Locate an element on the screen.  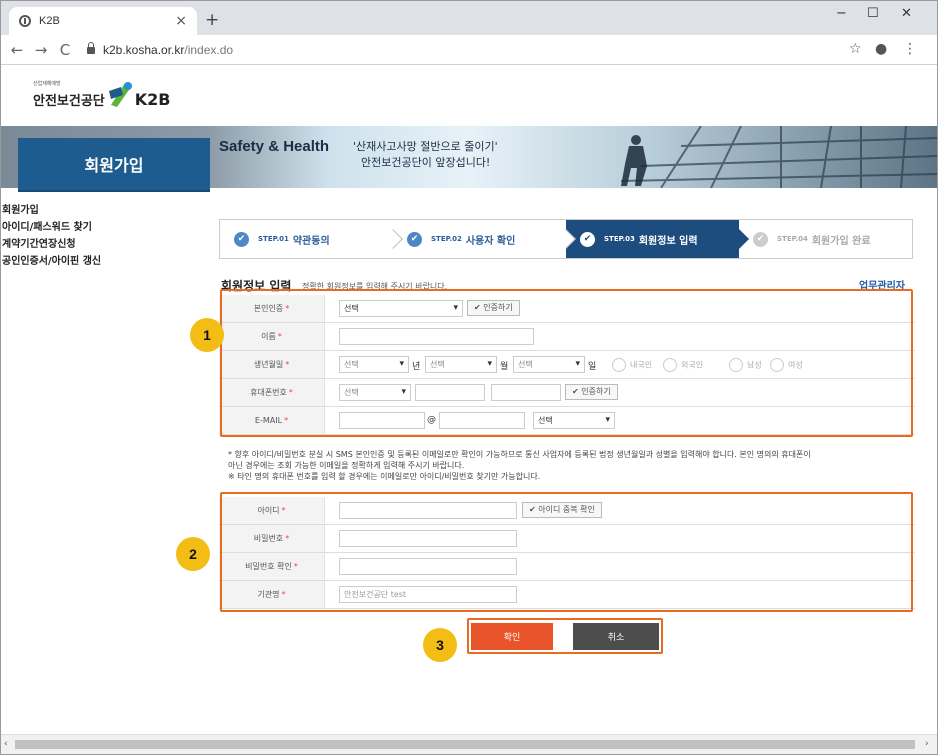
hero-message-line1: '산재사고사망 절반으로 줄이기' is located at coordinates (425, 146).